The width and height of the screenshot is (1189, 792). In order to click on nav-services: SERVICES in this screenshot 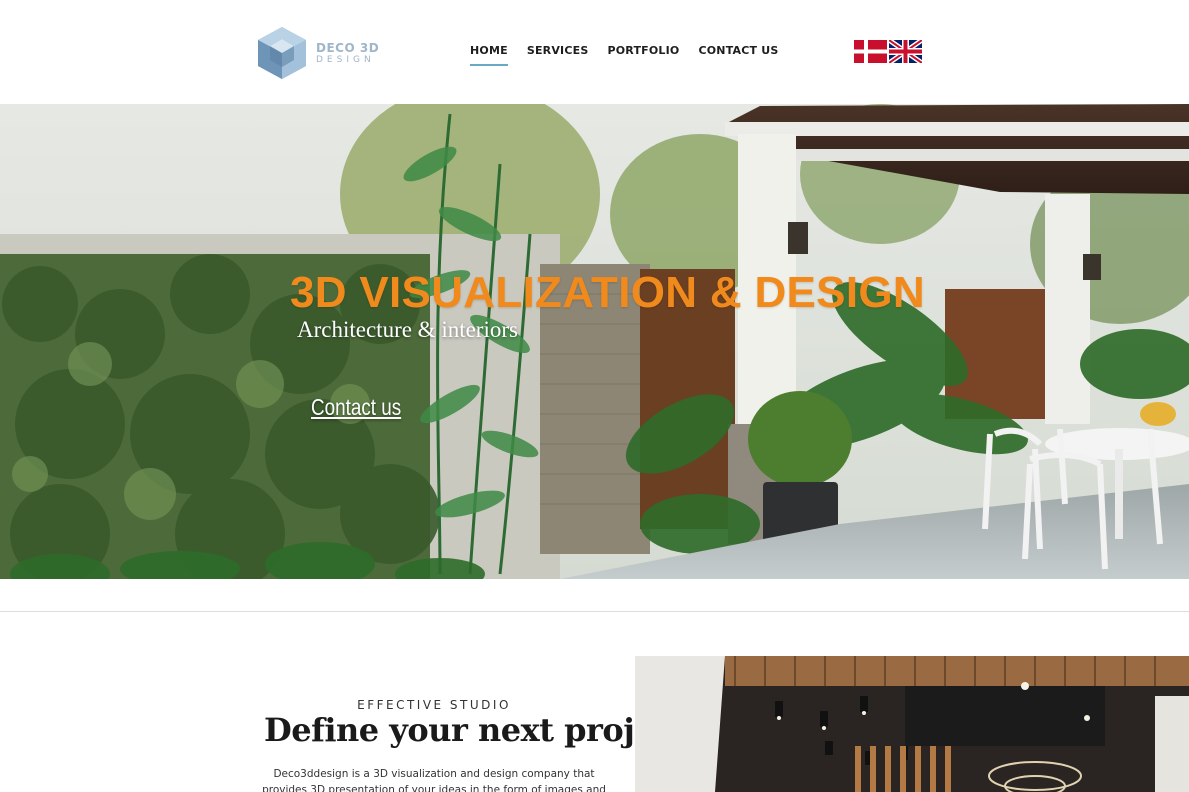, I will do `click(558, 53)`.